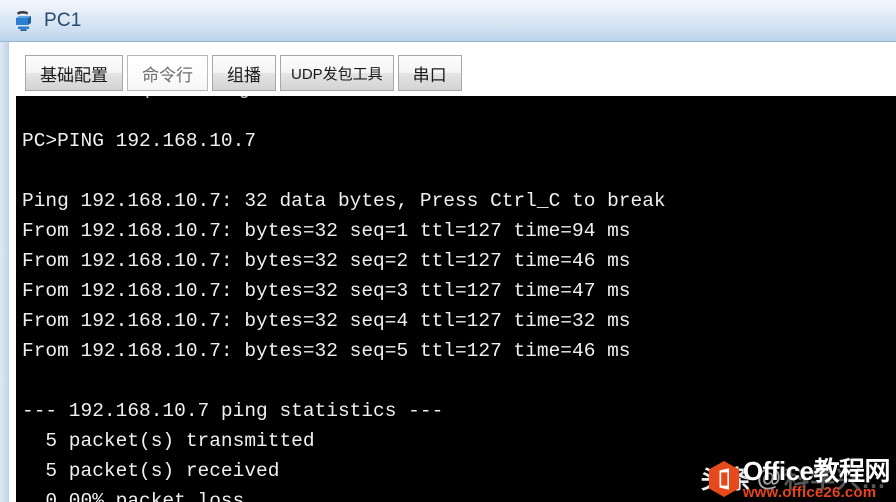  Describe the element at coordinates (168, 441) in the screenshot. I see `terminal-line: 5 packet(s) transmitted` at that location.